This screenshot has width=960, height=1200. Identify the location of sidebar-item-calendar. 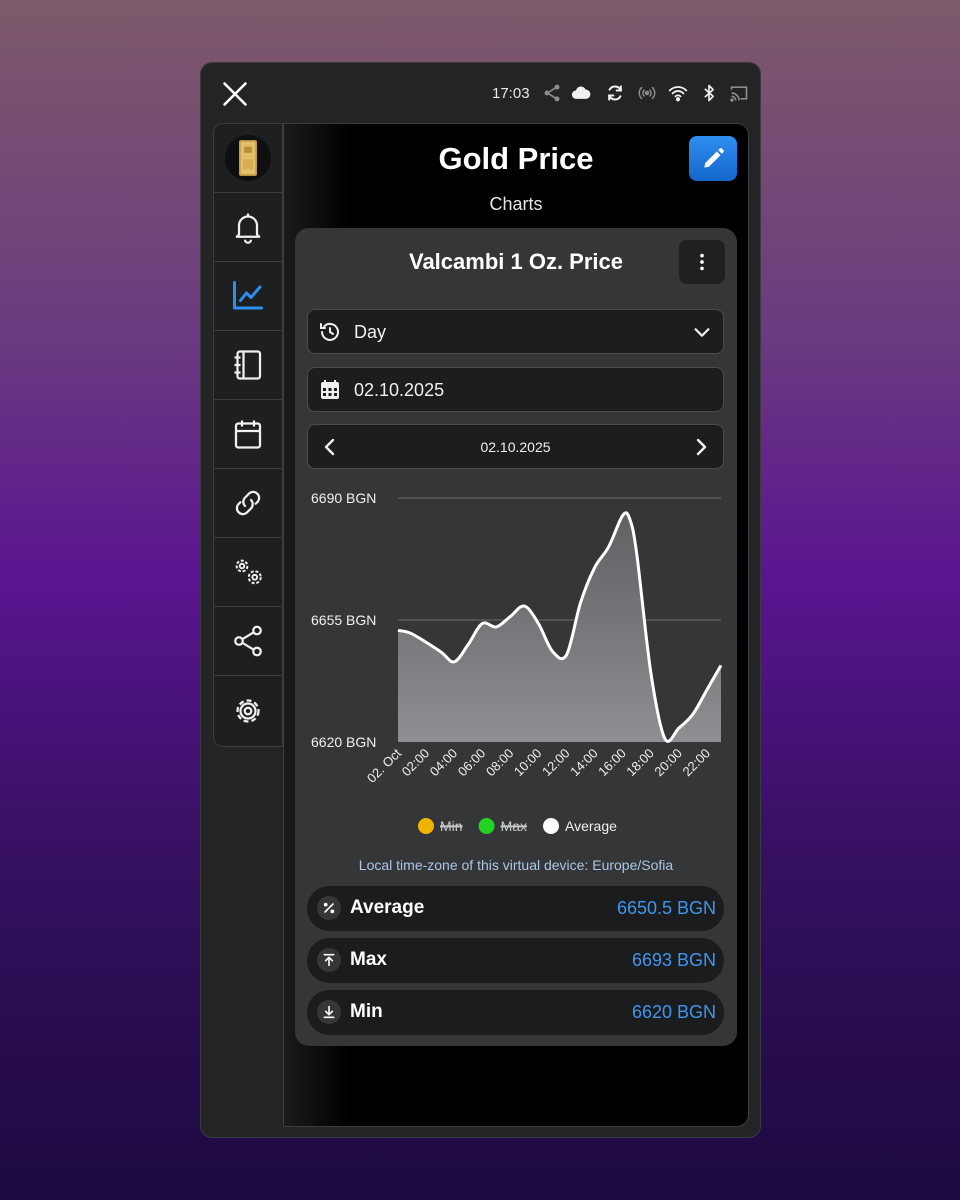
(248, 434).